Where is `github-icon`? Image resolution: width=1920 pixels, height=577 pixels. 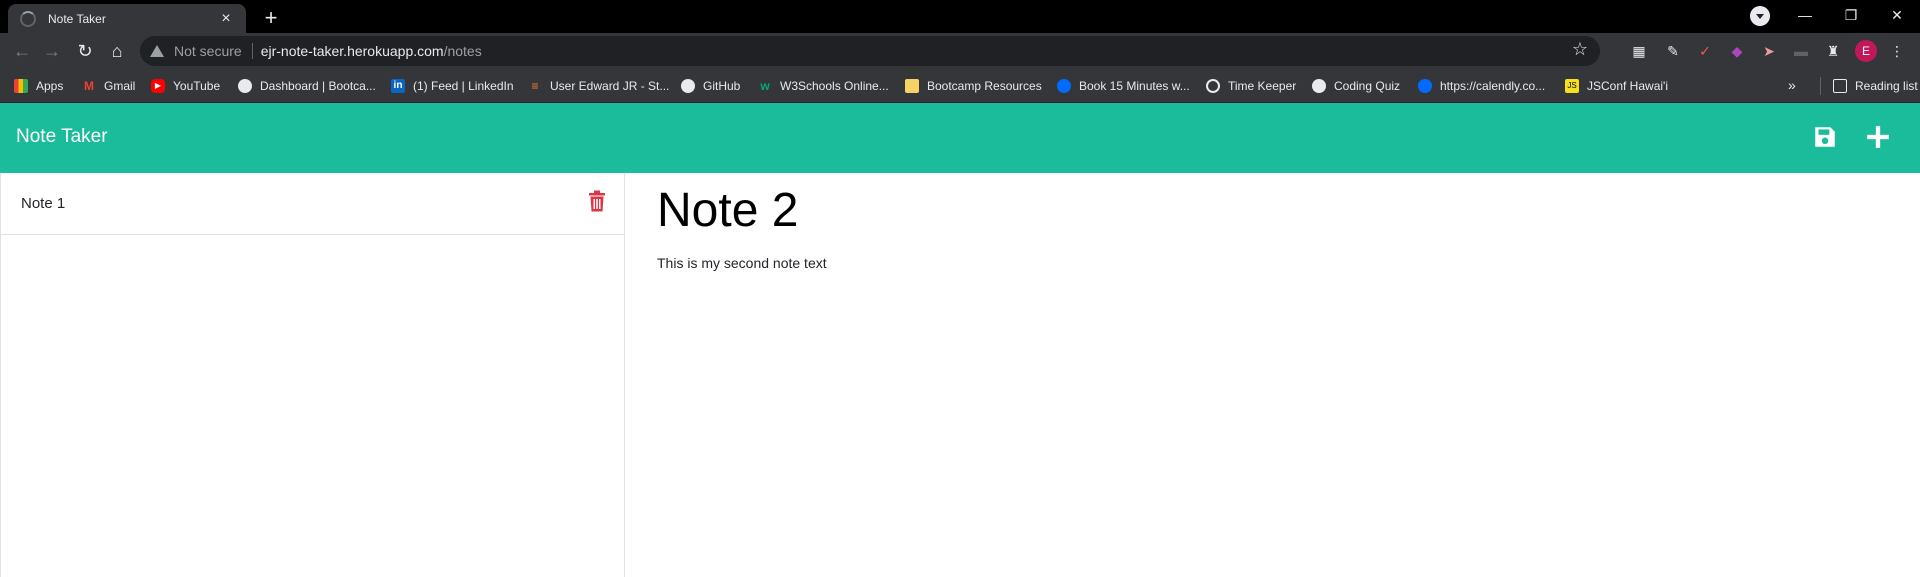
github-icon is located at coordinates (688, 86).